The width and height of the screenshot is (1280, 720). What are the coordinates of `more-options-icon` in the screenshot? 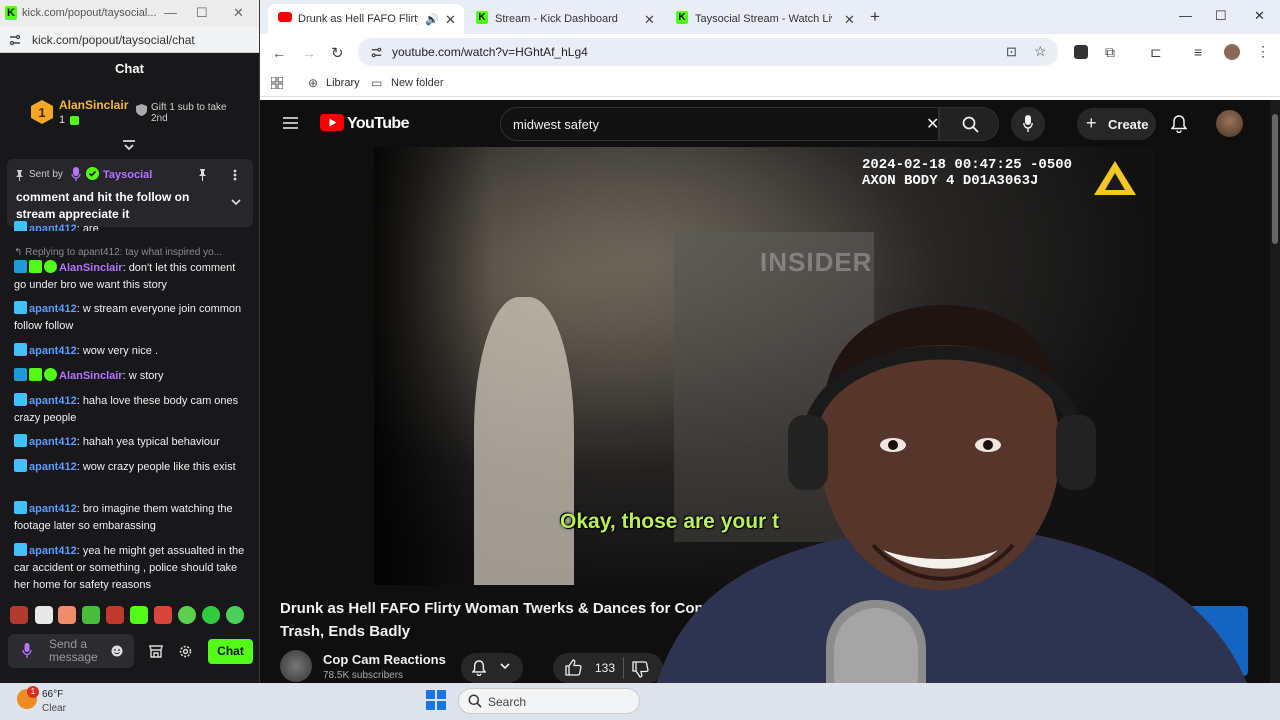 It's located at (235, 175).